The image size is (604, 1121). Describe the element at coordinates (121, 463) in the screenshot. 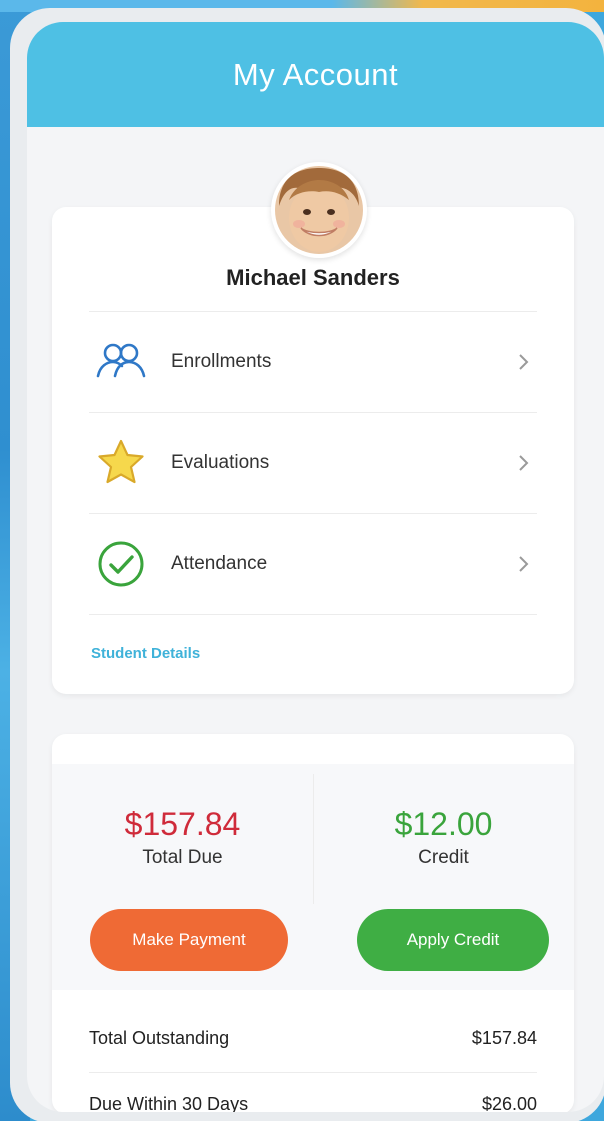

I see `star-icon` at that location.